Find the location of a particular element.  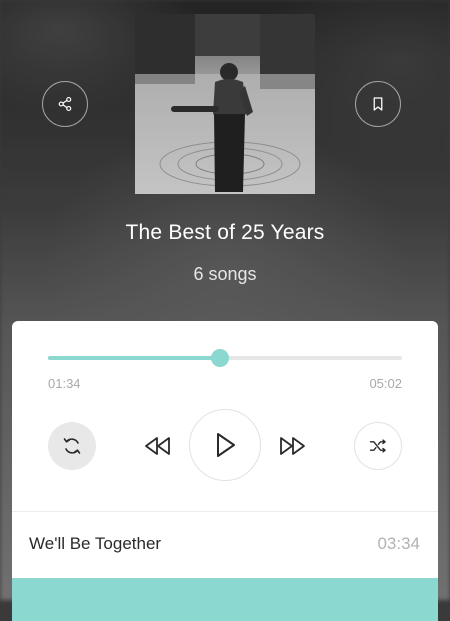

progress-bar is located at coordinates (225, 358).